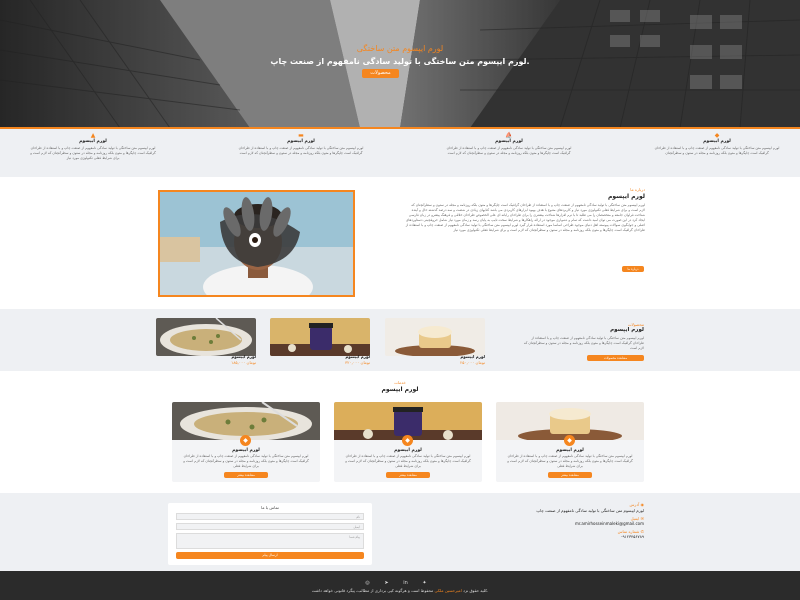  Describe the element at coordinates (400, 389) in the screenshot. I see `cards-title: لورم ایپسوم` at that location.